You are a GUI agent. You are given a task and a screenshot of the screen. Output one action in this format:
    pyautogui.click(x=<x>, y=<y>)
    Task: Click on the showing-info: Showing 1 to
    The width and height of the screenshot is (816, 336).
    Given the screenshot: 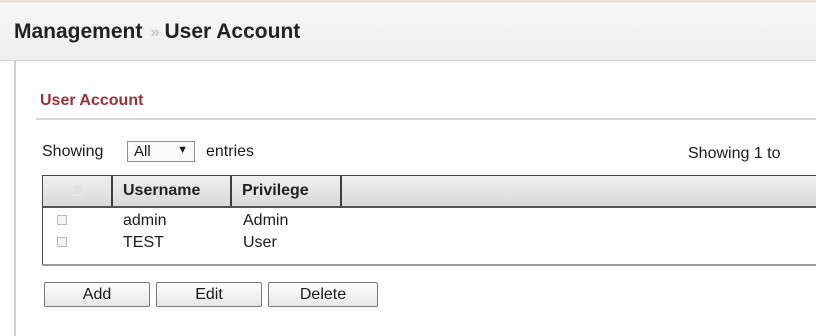 What is the action you would take?
    pyautogui.click(x=734, y=153)
    